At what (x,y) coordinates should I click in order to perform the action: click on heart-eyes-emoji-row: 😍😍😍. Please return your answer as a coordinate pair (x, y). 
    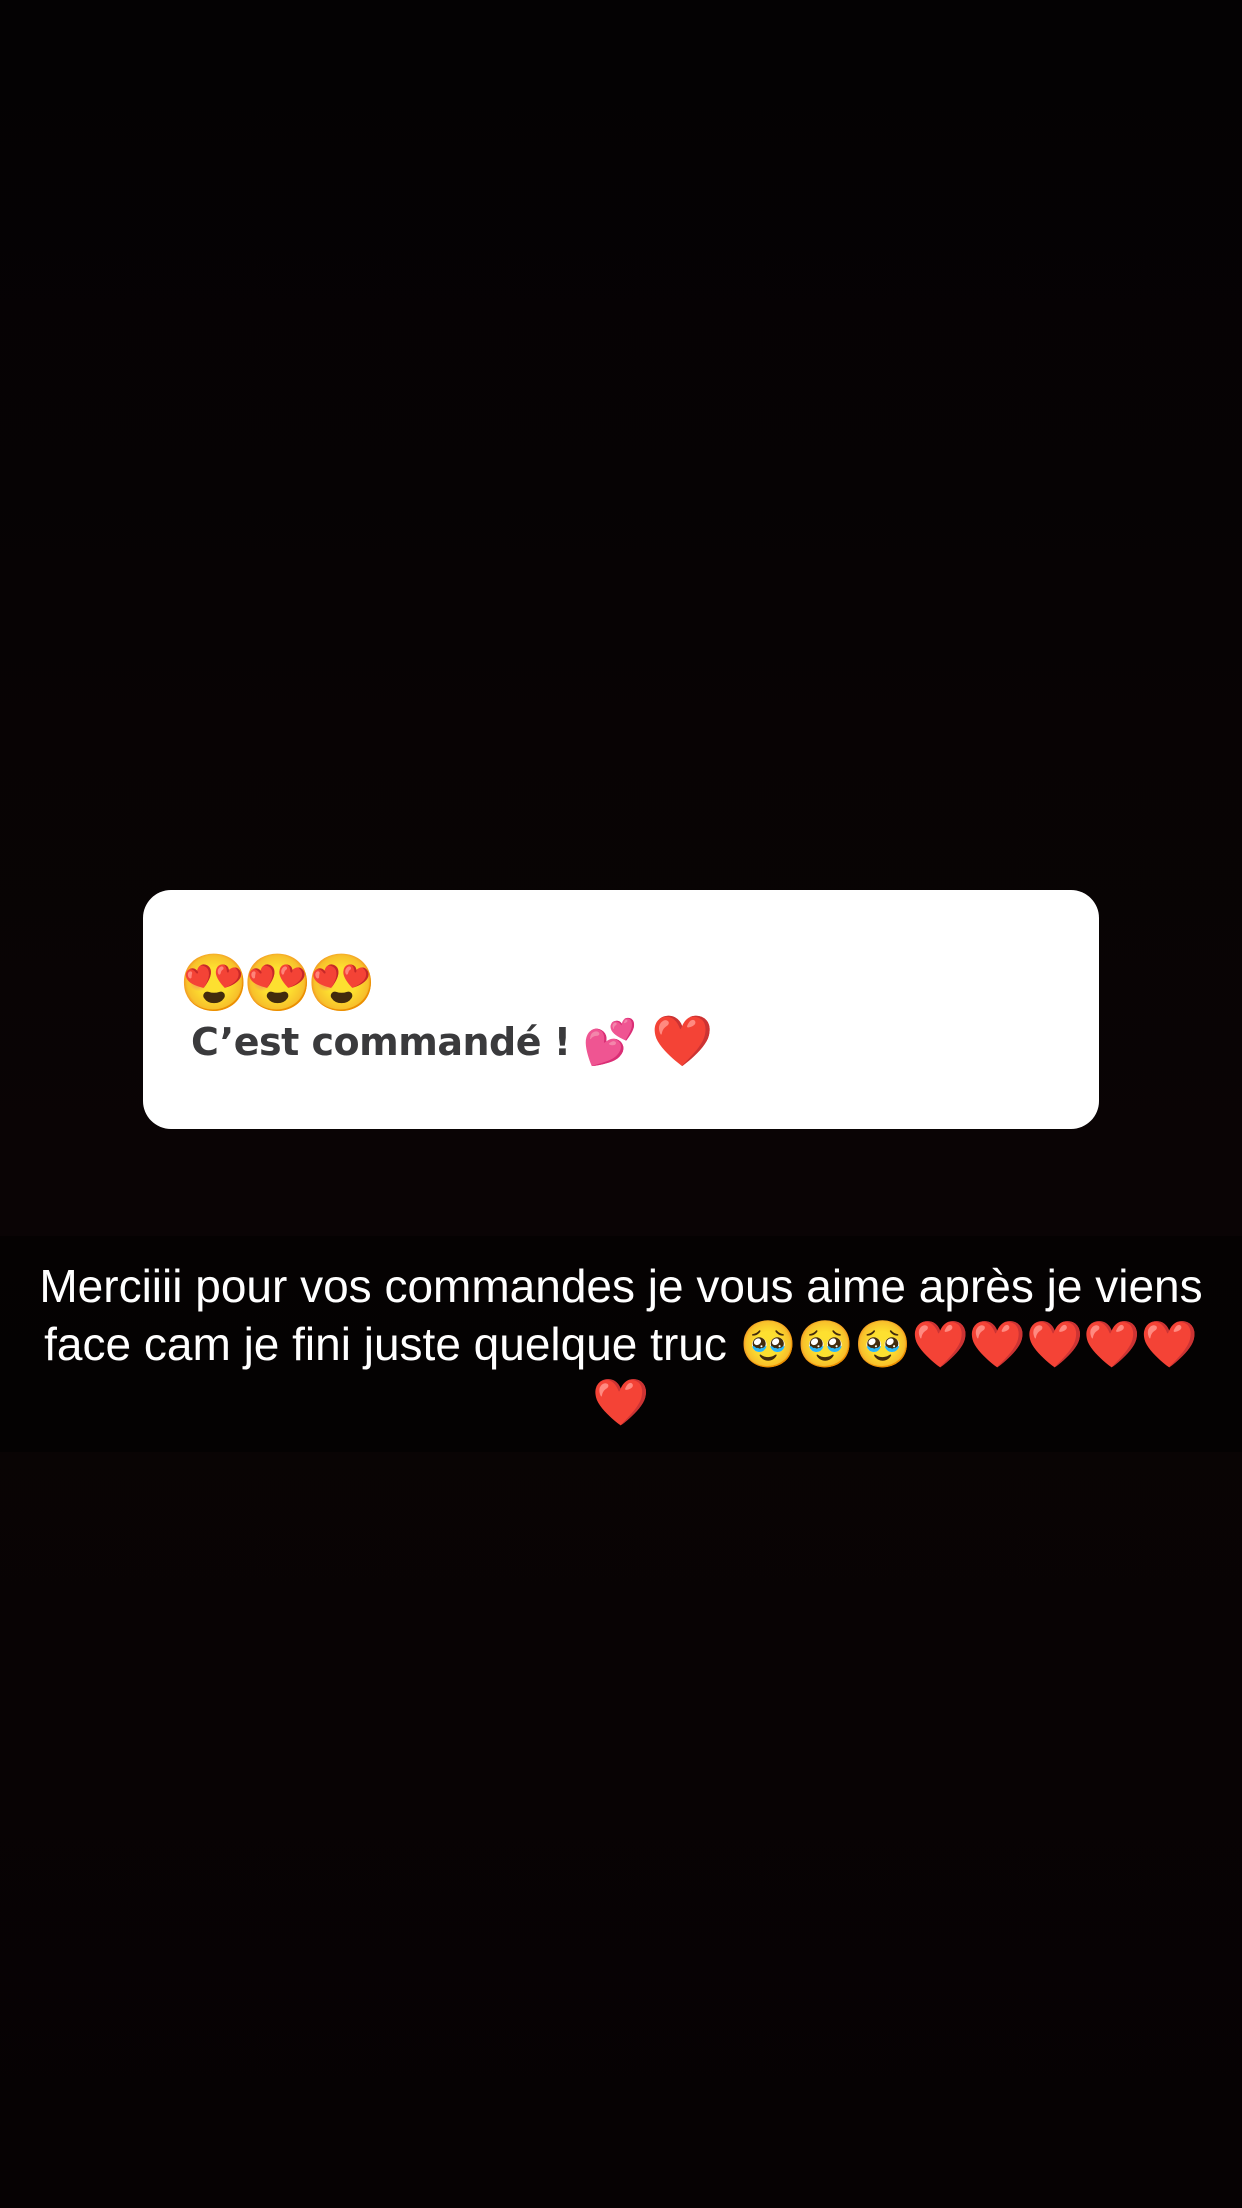
    Looking at the image, I should click on (277, 982).